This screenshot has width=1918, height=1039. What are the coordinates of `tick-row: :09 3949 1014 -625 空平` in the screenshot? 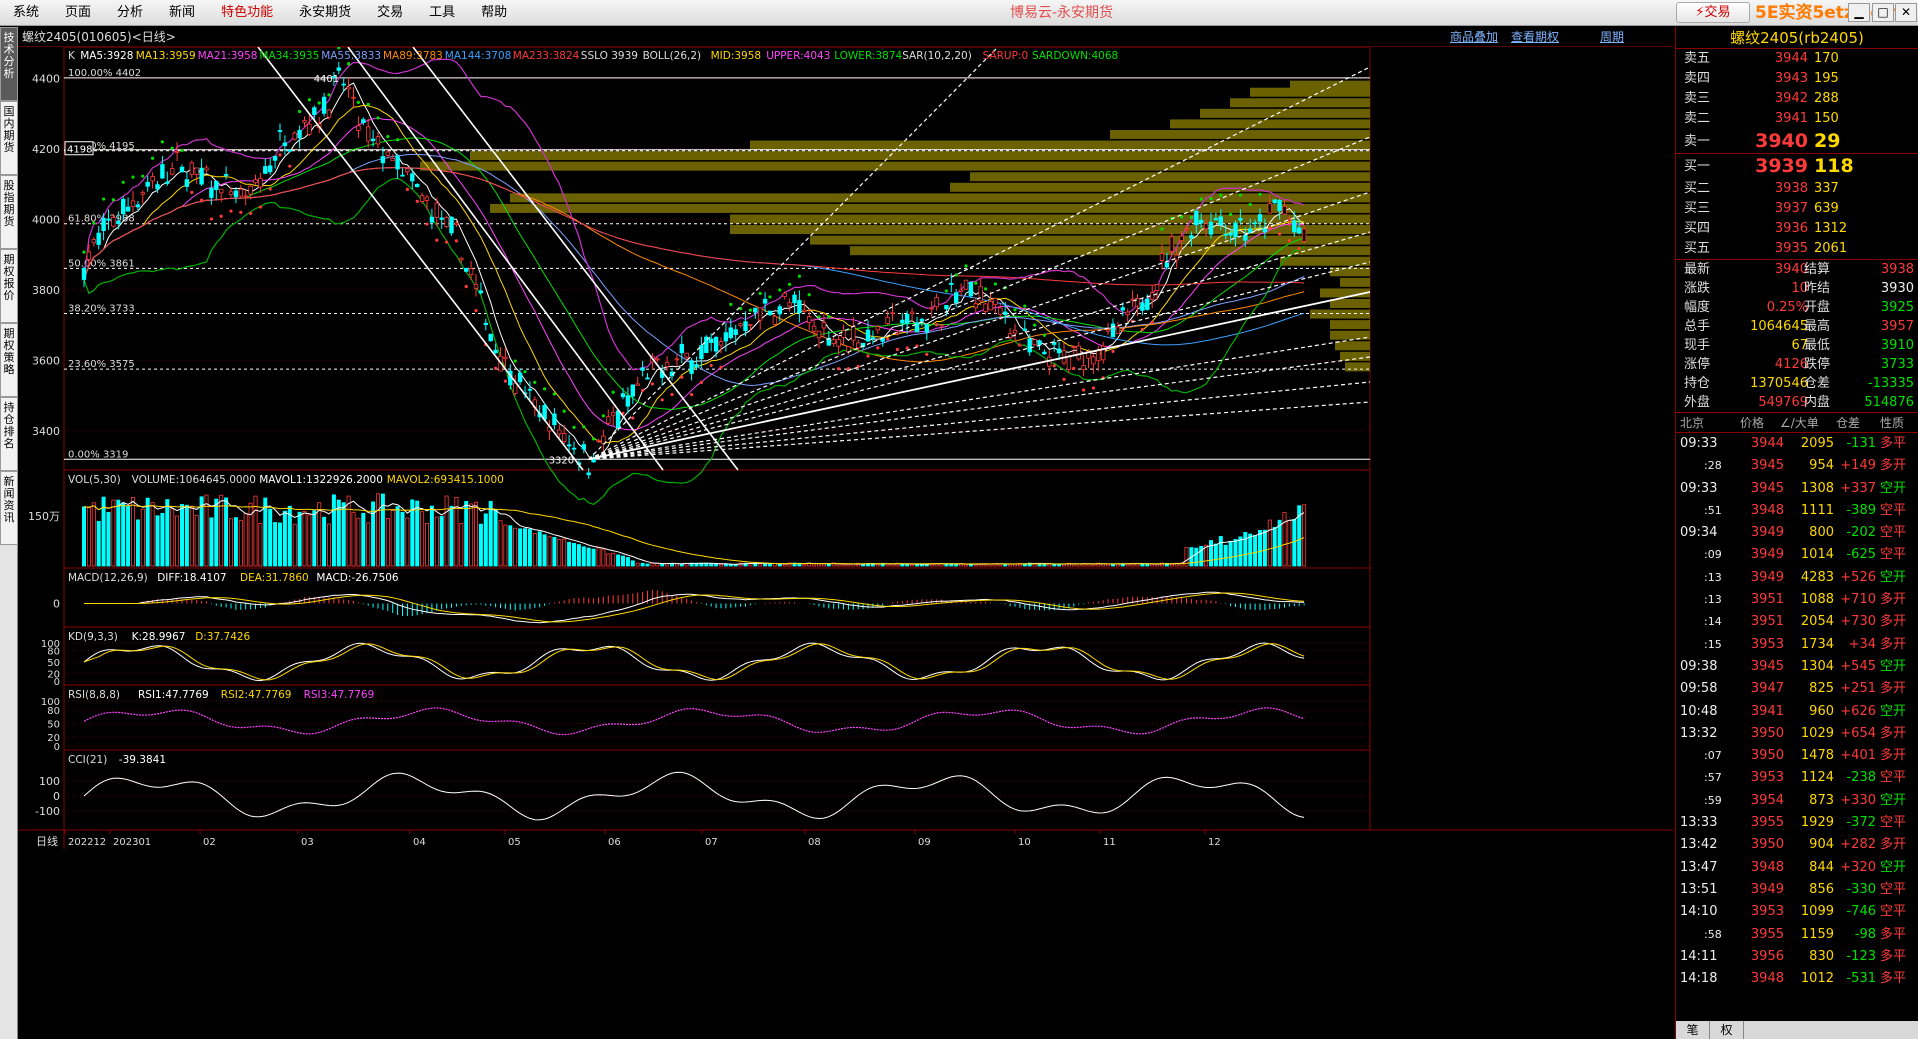 It's located at (1797, 555).